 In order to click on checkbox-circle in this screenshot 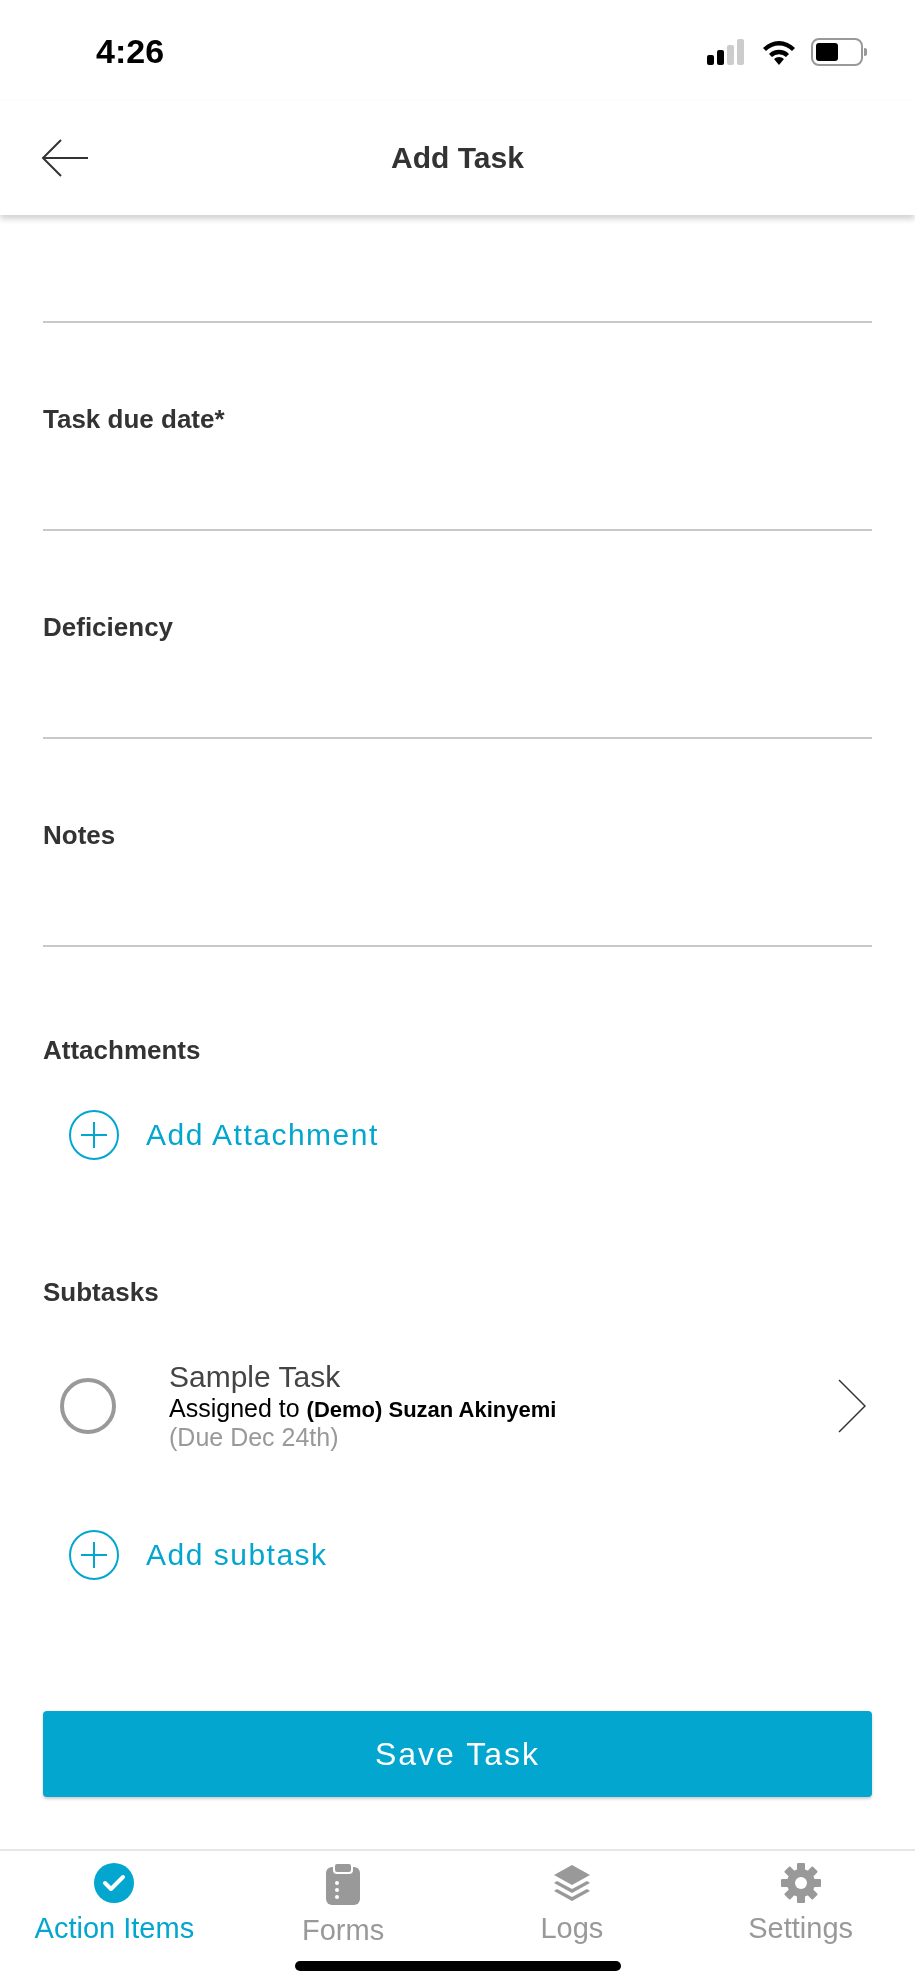, I will do `click(88, 1406)`.